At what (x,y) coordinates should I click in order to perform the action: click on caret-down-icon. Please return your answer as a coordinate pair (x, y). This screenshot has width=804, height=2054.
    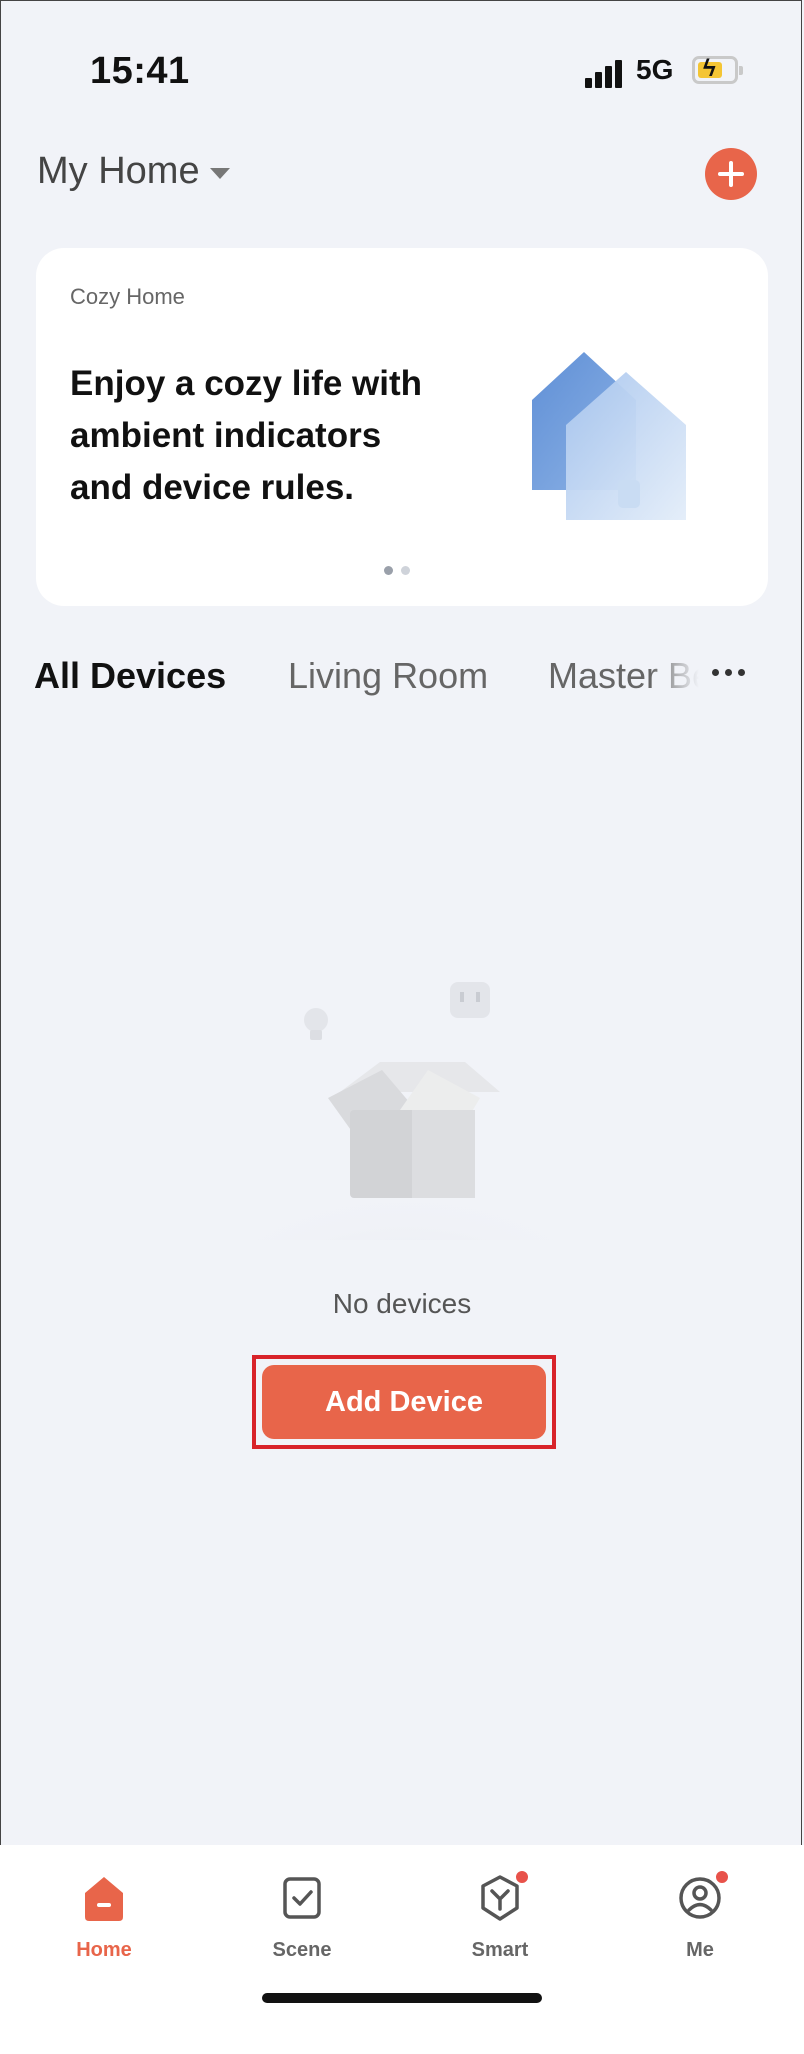
    Looking at the image, I should click on (219, 173).